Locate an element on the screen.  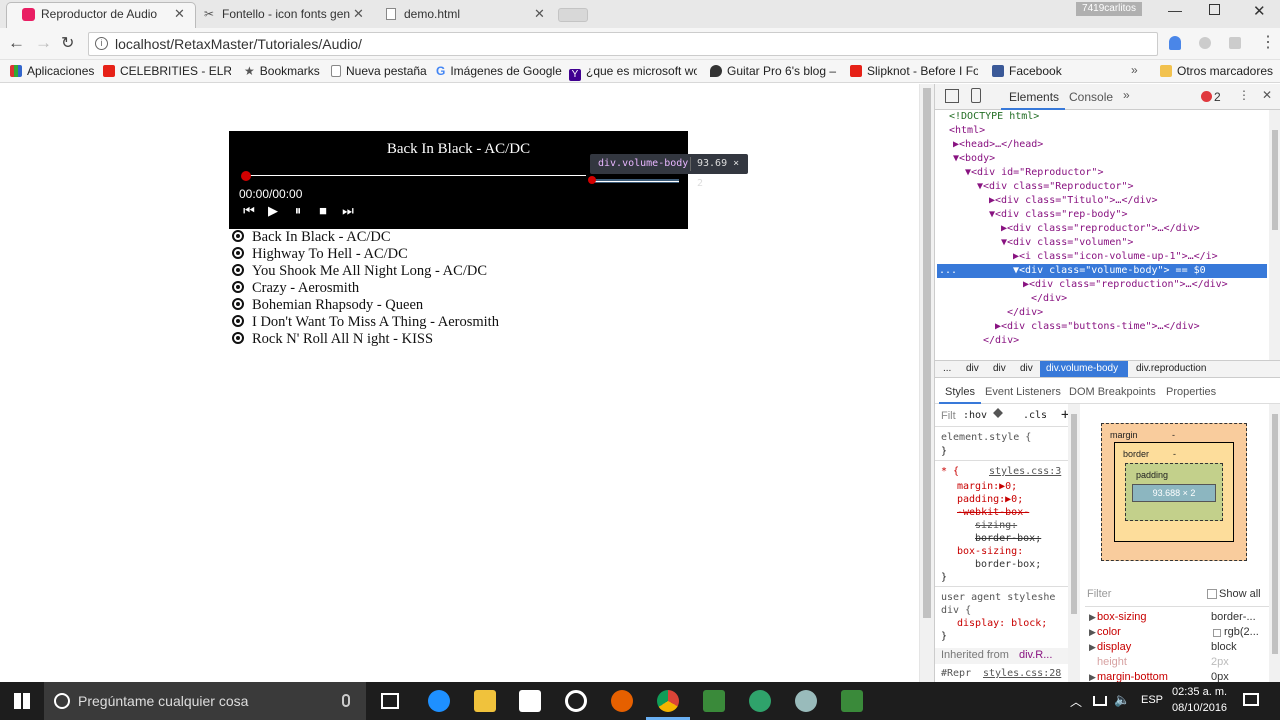
tab-properties: Properties is located at coordinates (1191, 392).